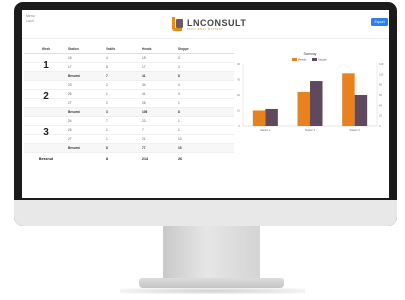  What do you see at coordinates (380, 126) in the screenshot?
I see `y-tick-right: 0` at bounding box center [380, 126].